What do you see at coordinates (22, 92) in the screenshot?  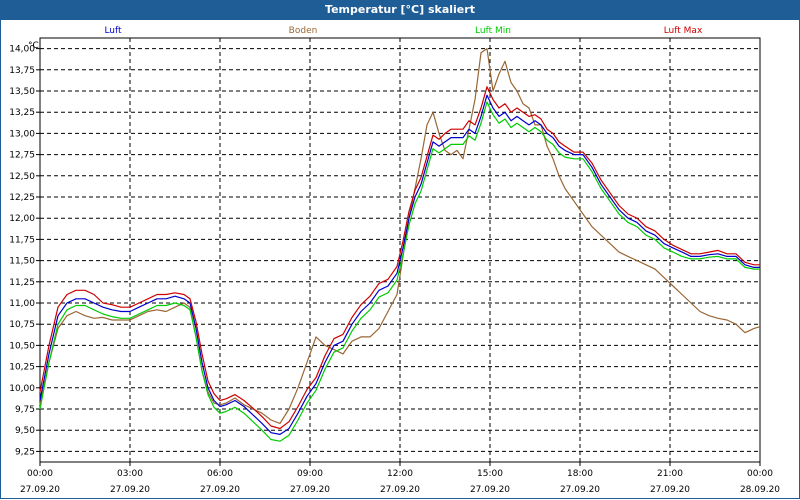 I see `y-tick-label: 13,50` at bounding box center [22, 92].